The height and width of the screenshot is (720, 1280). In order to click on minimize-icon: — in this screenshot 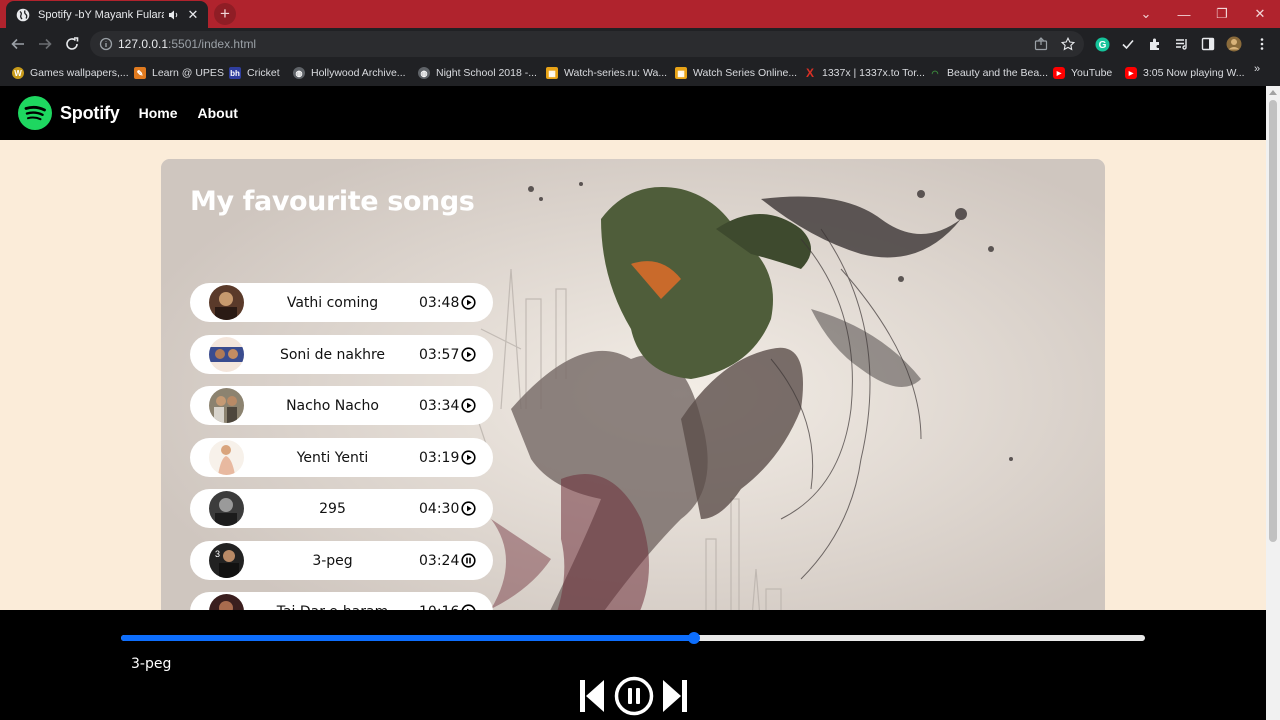, I will do `click(1184, 14)`.